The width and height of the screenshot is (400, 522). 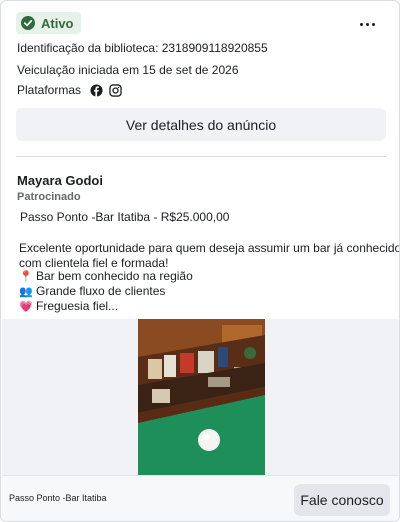 I want to click on bar-pool-table-photo, so click(x=201, y=397).